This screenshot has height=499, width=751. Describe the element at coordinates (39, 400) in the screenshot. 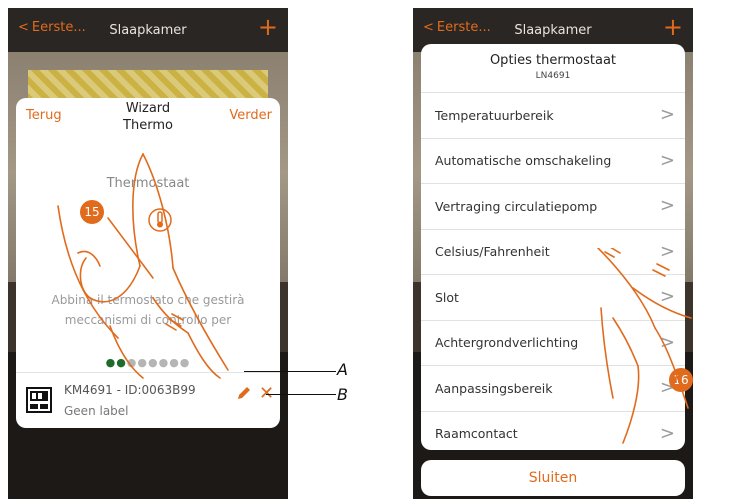

I see `thermostat-device-icon` at that location.